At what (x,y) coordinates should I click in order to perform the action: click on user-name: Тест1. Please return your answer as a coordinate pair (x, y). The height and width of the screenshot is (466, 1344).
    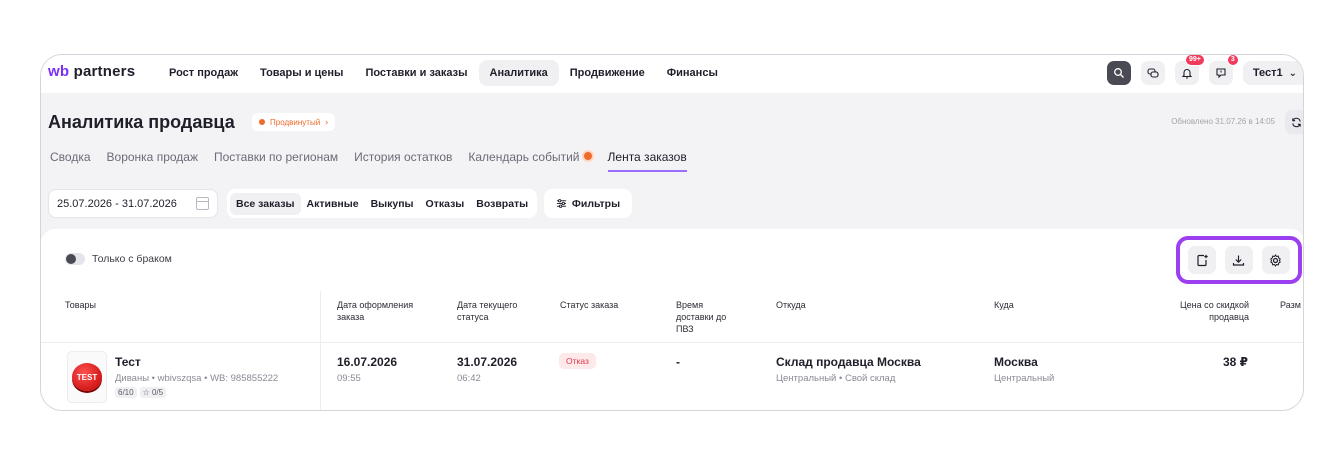
    Looking at the image, I should click on (1267, 73).